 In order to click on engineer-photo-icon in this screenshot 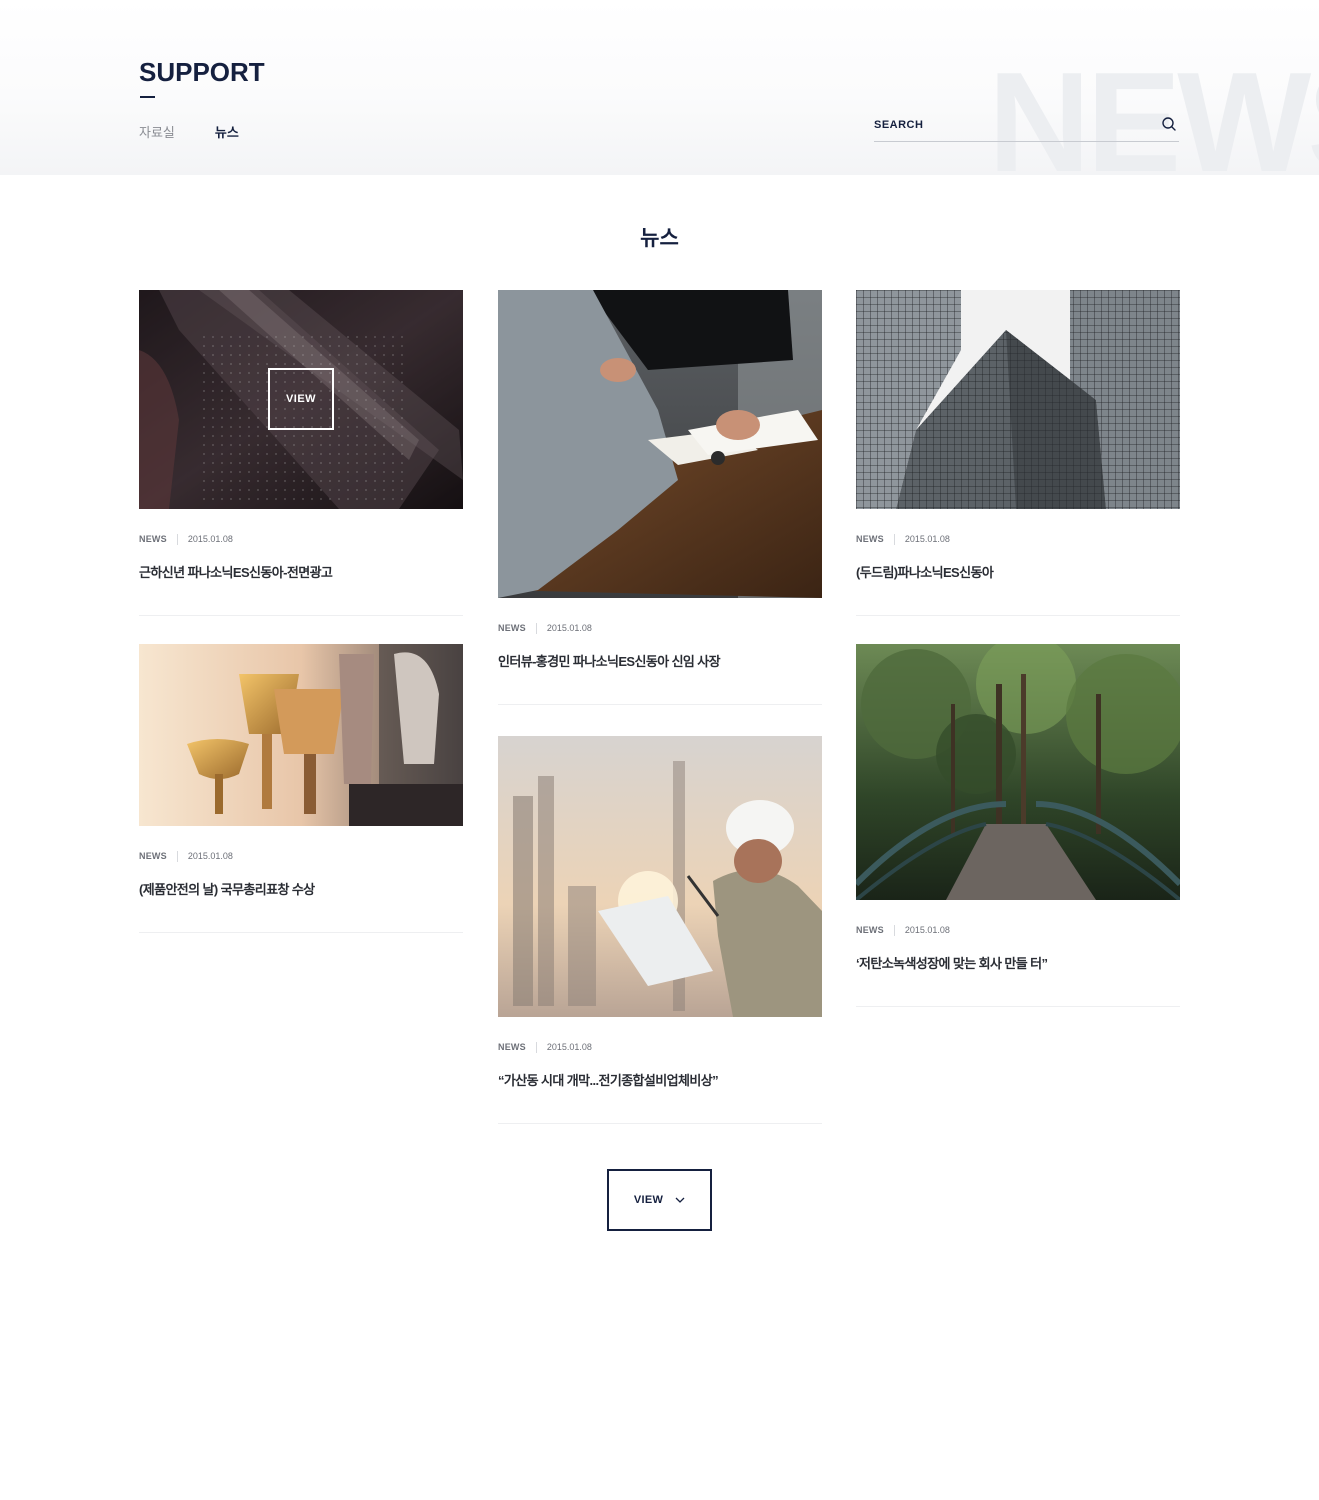, I will do `click(660, 876)`.